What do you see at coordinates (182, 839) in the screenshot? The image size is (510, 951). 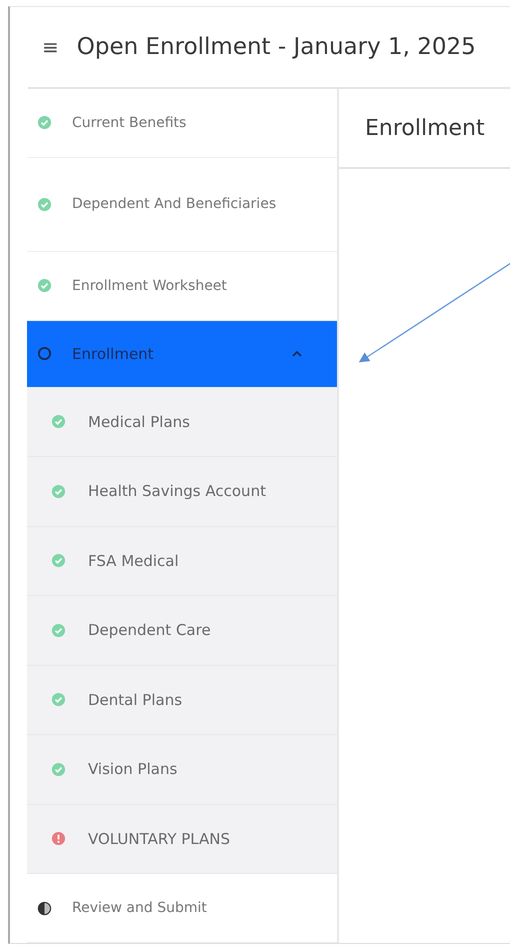 I see `submenu-item: VOLUNTARY PLANS` at bounding box center [182, 839].